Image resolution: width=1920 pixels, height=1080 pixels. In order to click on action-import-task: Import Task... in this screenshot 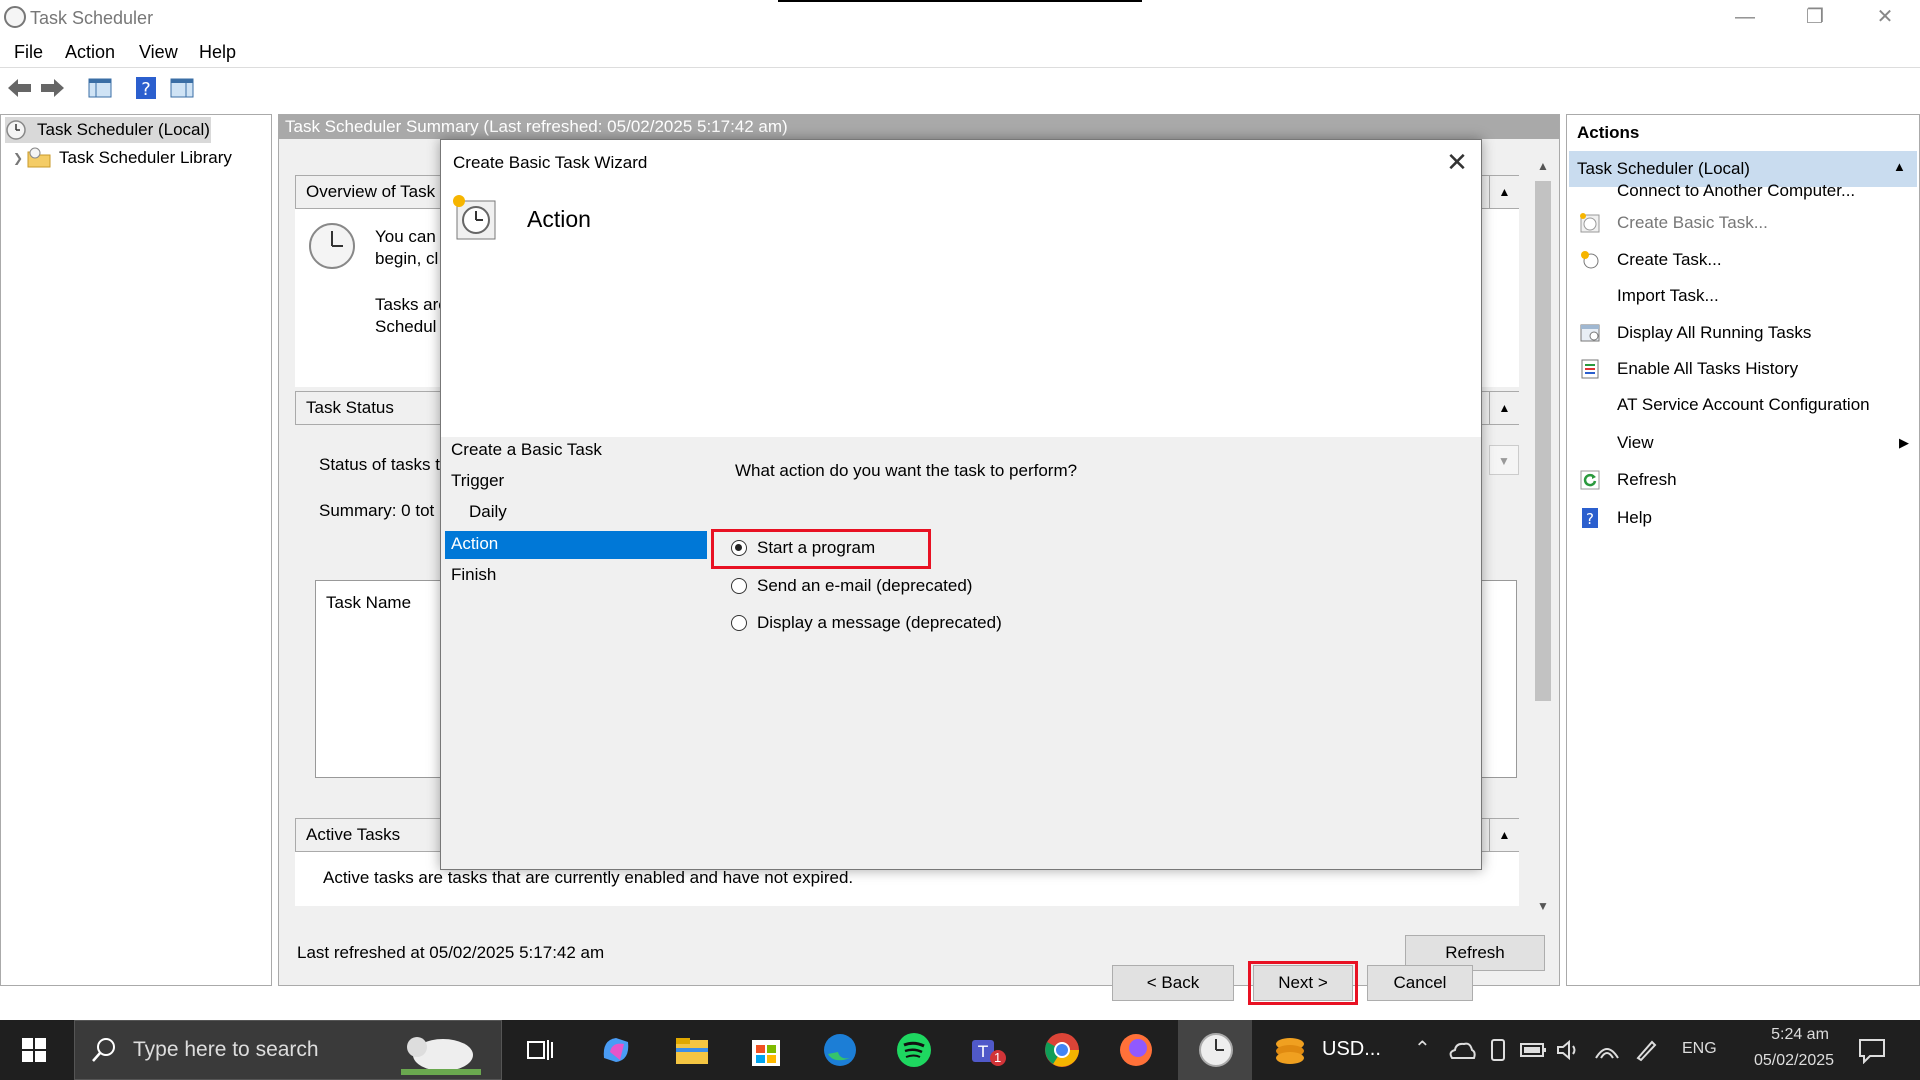, I will do `click(1743, 296)`.